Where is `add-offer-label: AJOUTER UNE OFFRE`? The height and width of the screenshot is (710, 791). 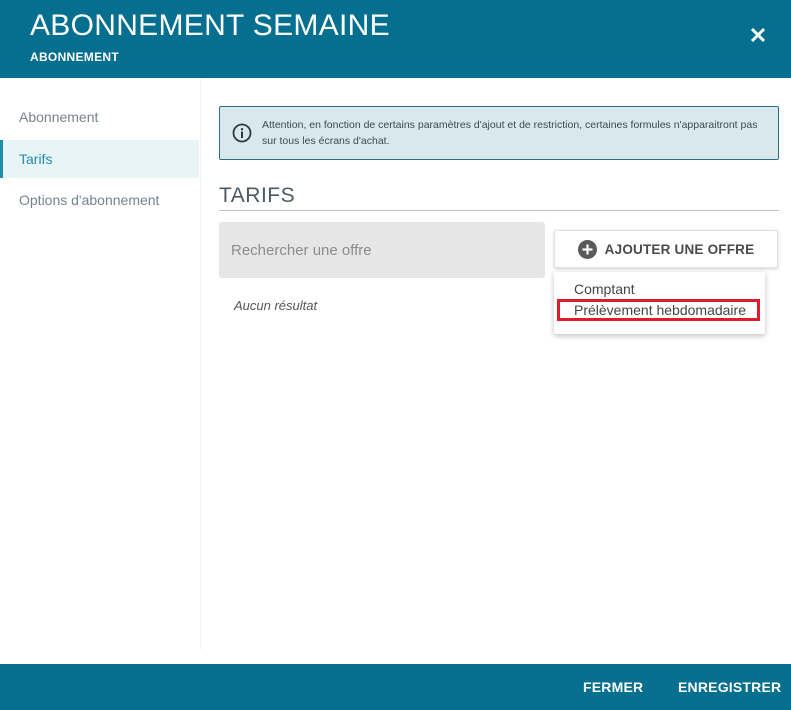 add-offer-label: AJOUTER UNE OFFRE is located at coordinates (679, 249).